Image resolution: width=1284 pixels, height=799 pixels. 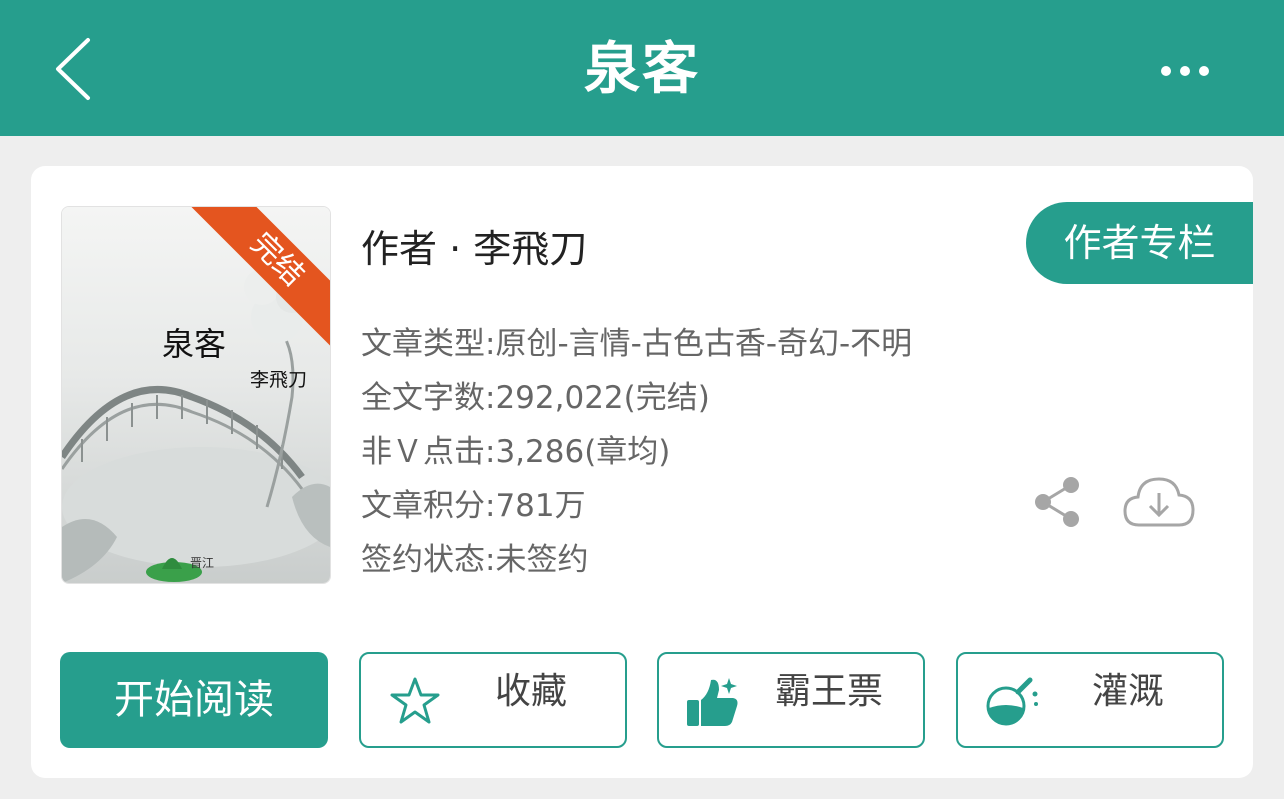 What do you see at coordinates (196, 395) in the screenshot?
I see `book-cover: 晋江 泉客 李飛刀 完结` at bounding box center [196, 395].